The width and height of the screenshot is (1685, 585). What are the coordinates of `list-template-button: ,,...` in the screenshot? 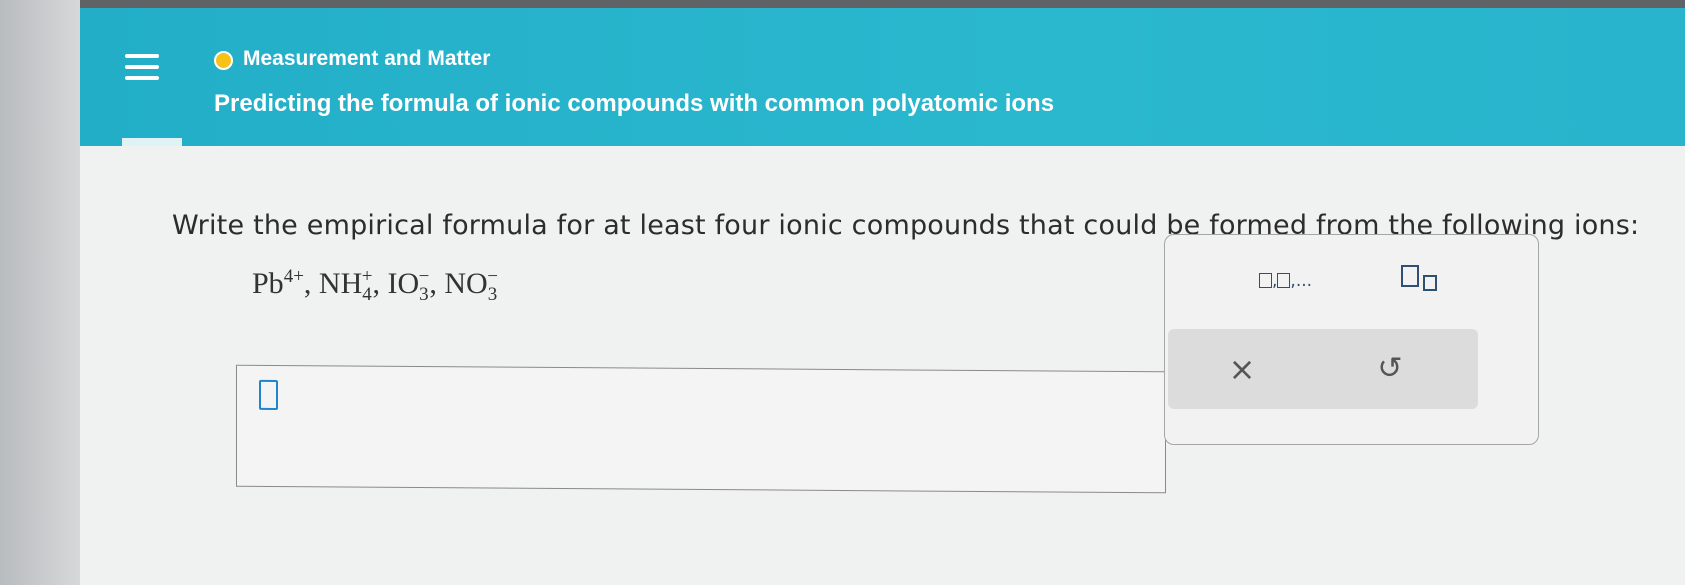 It's located at (1285, 281).